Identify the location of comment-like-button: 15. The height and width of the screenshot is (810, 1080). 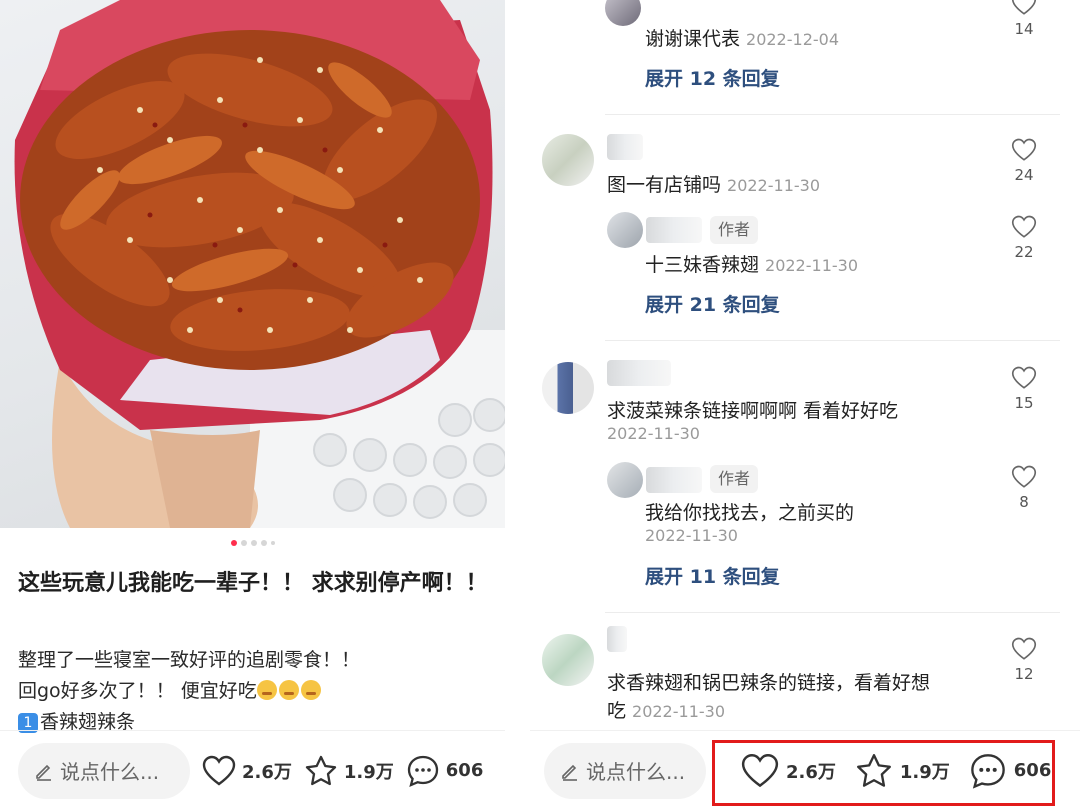
(1024, 389).